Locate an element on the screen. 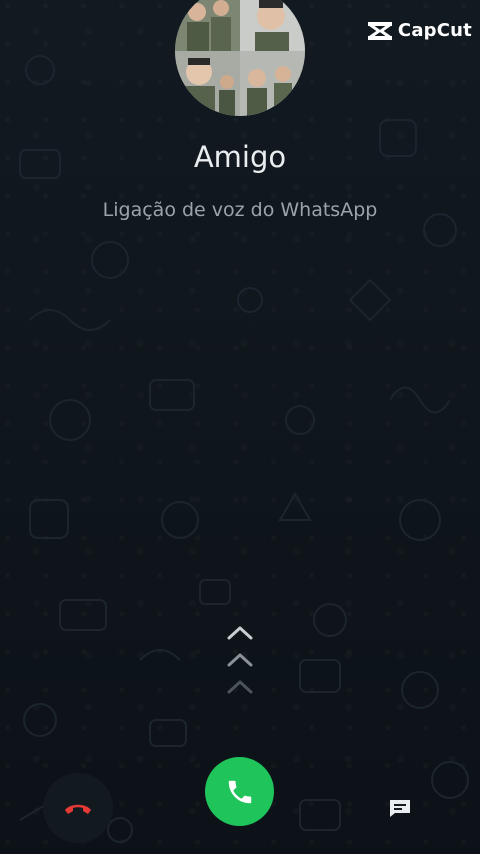  answer-call-button is located at coordinates (239, 791).